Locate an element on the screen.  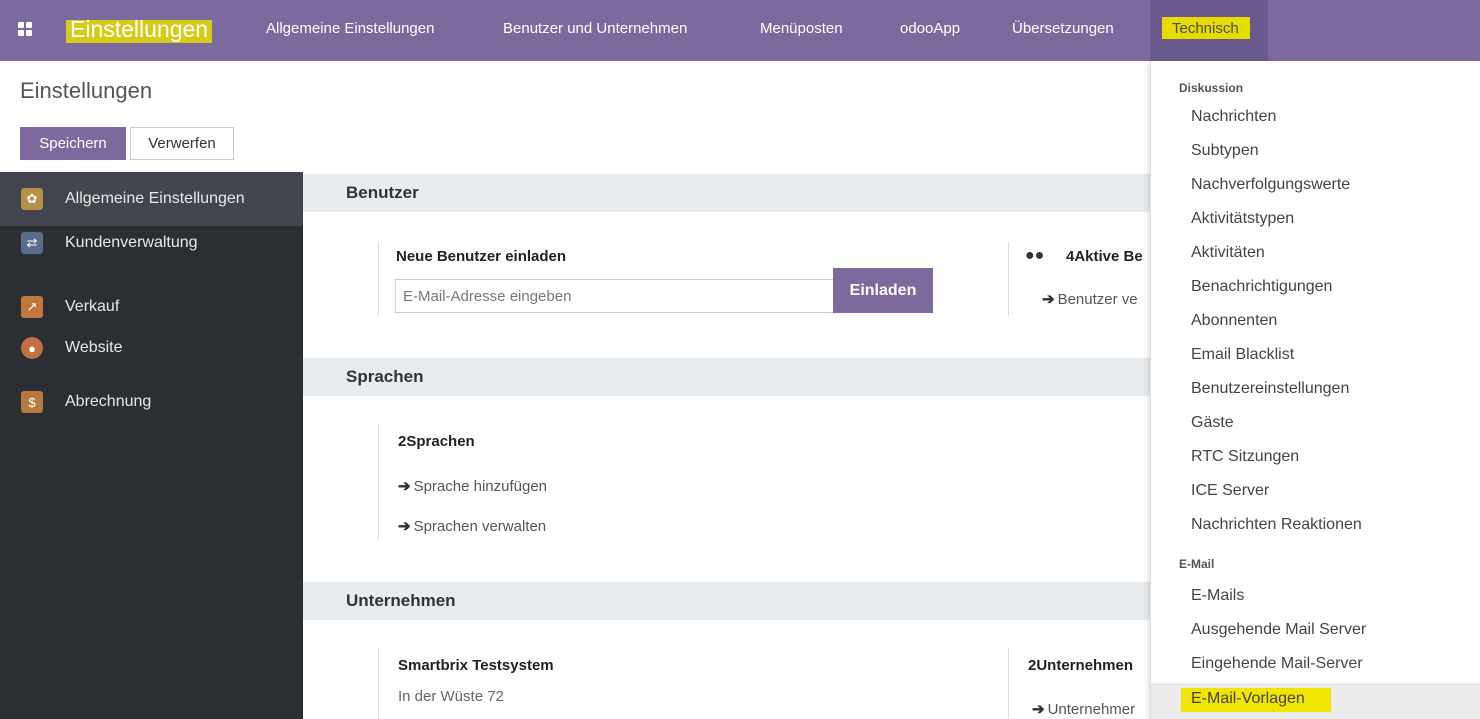
sidebar-item-label: Allgemeine Einstellungen is located at coordinates (155, 198).